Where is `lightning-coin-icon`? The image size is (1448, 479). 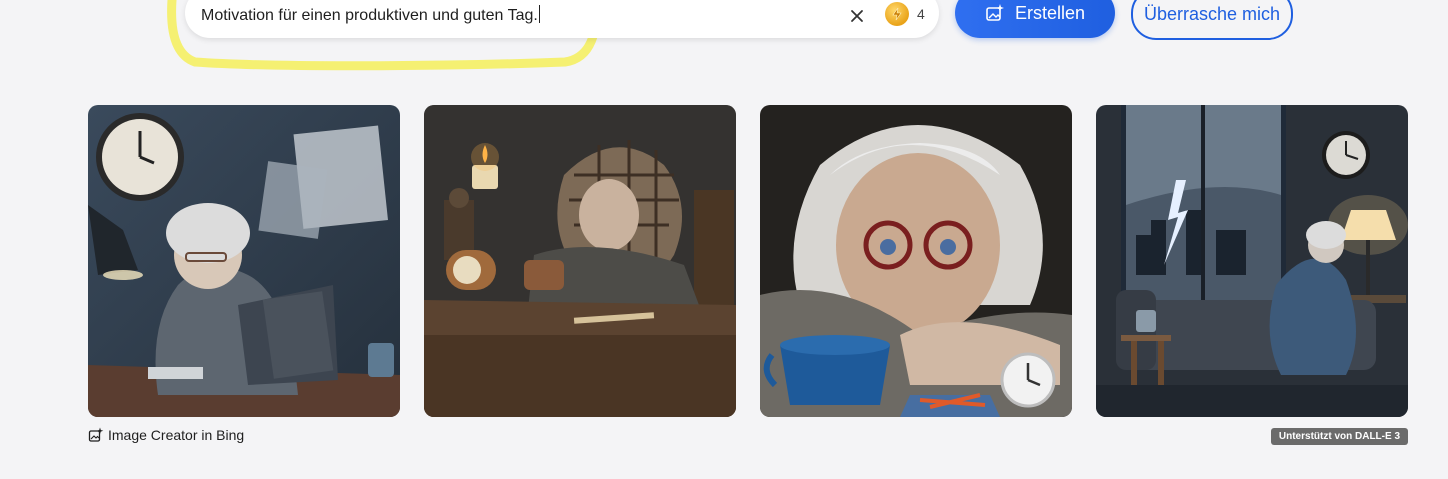
lightning-coin-icon is located at coordinates (897, 14).